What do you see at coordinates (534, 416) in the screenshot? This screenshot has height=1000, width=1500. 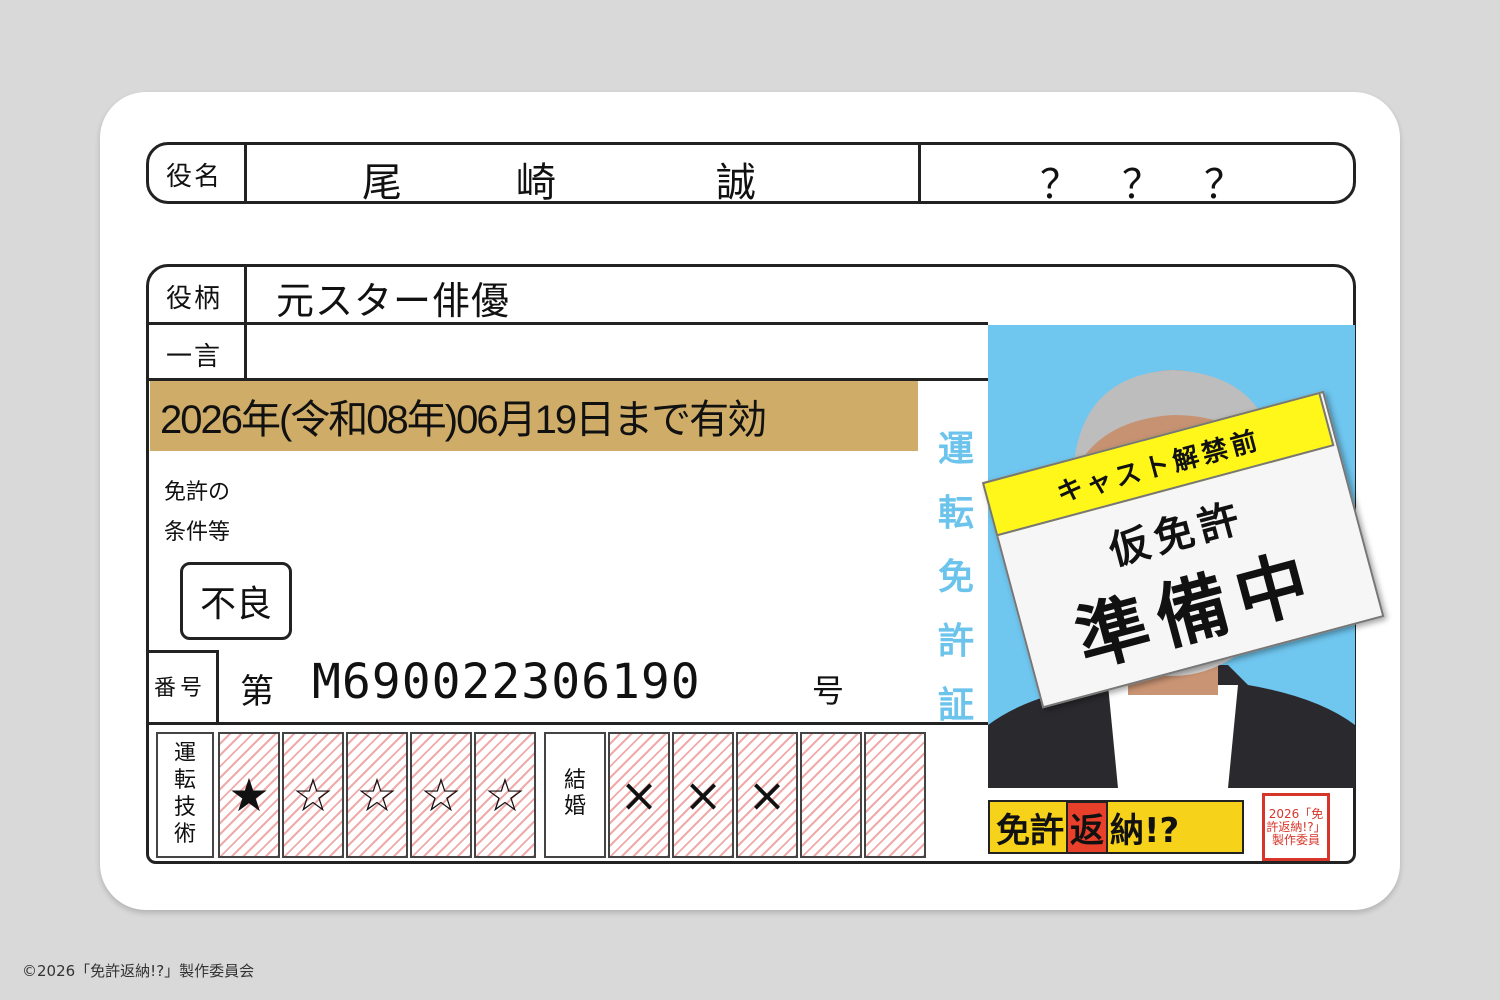 I see `validity-band: 2026年(令和08年)06月19日まで有効` at bounding box center [534, 416].